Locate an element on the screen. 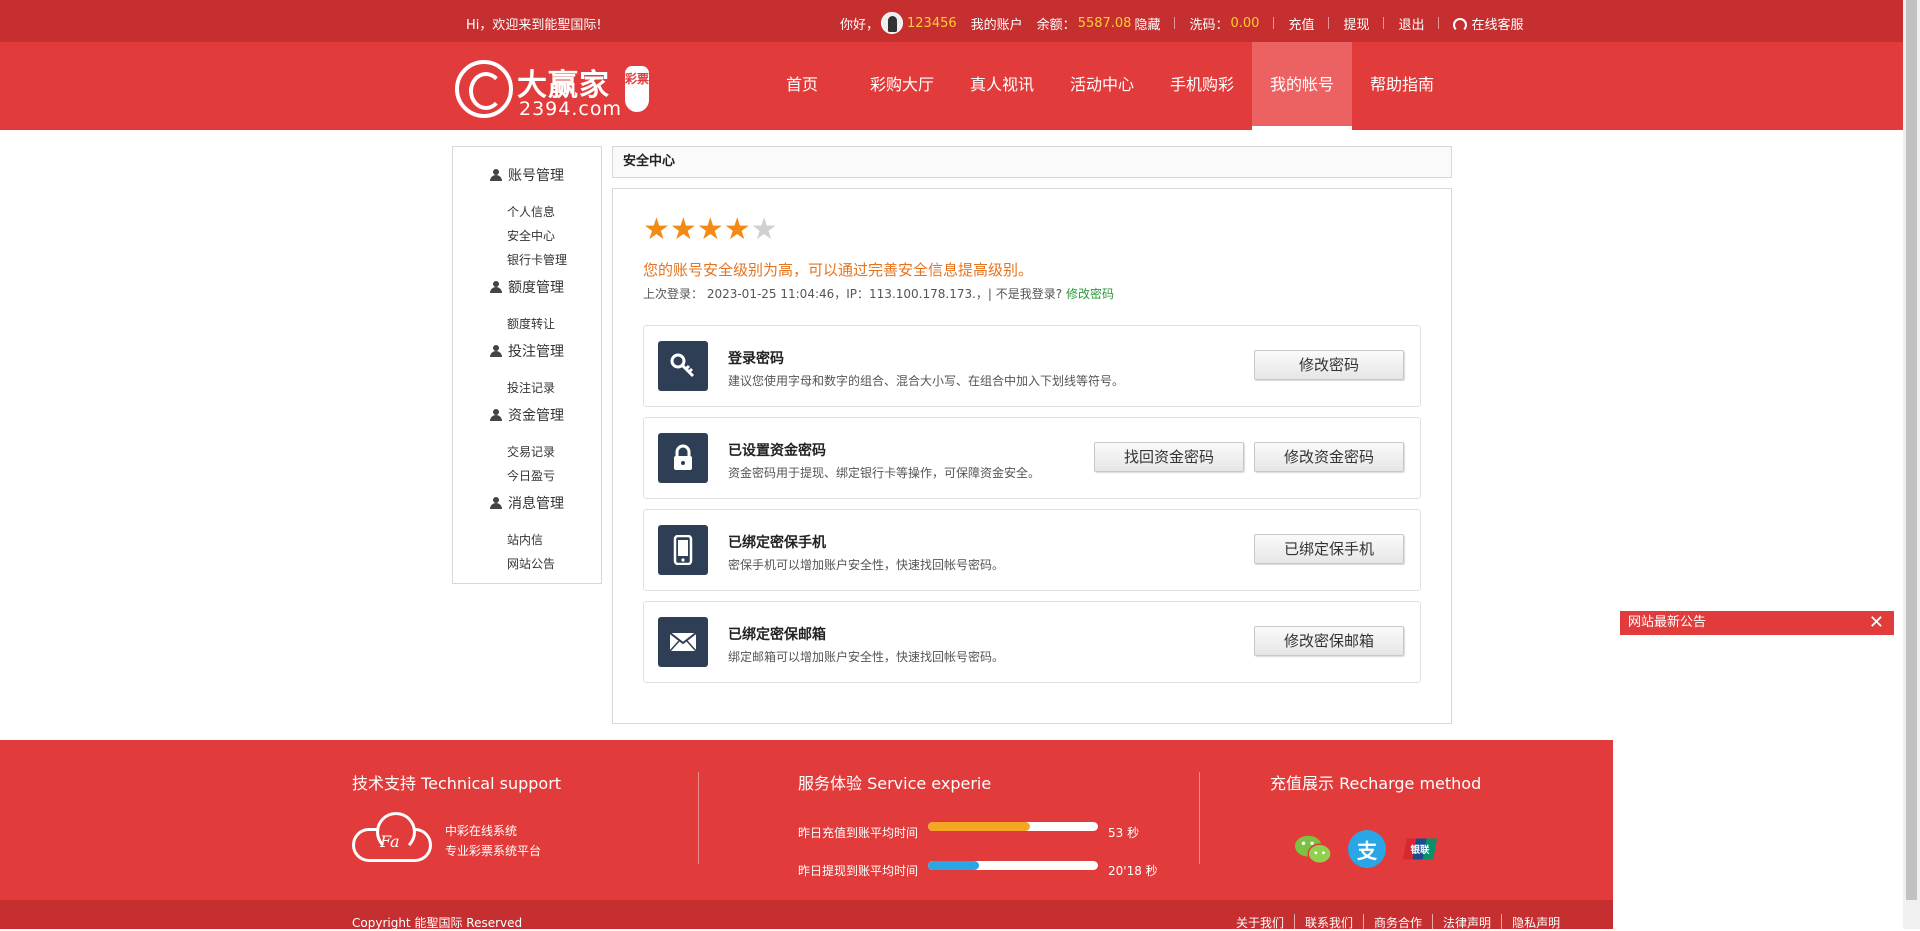  lock-icon is located at coordinates (683, 458).